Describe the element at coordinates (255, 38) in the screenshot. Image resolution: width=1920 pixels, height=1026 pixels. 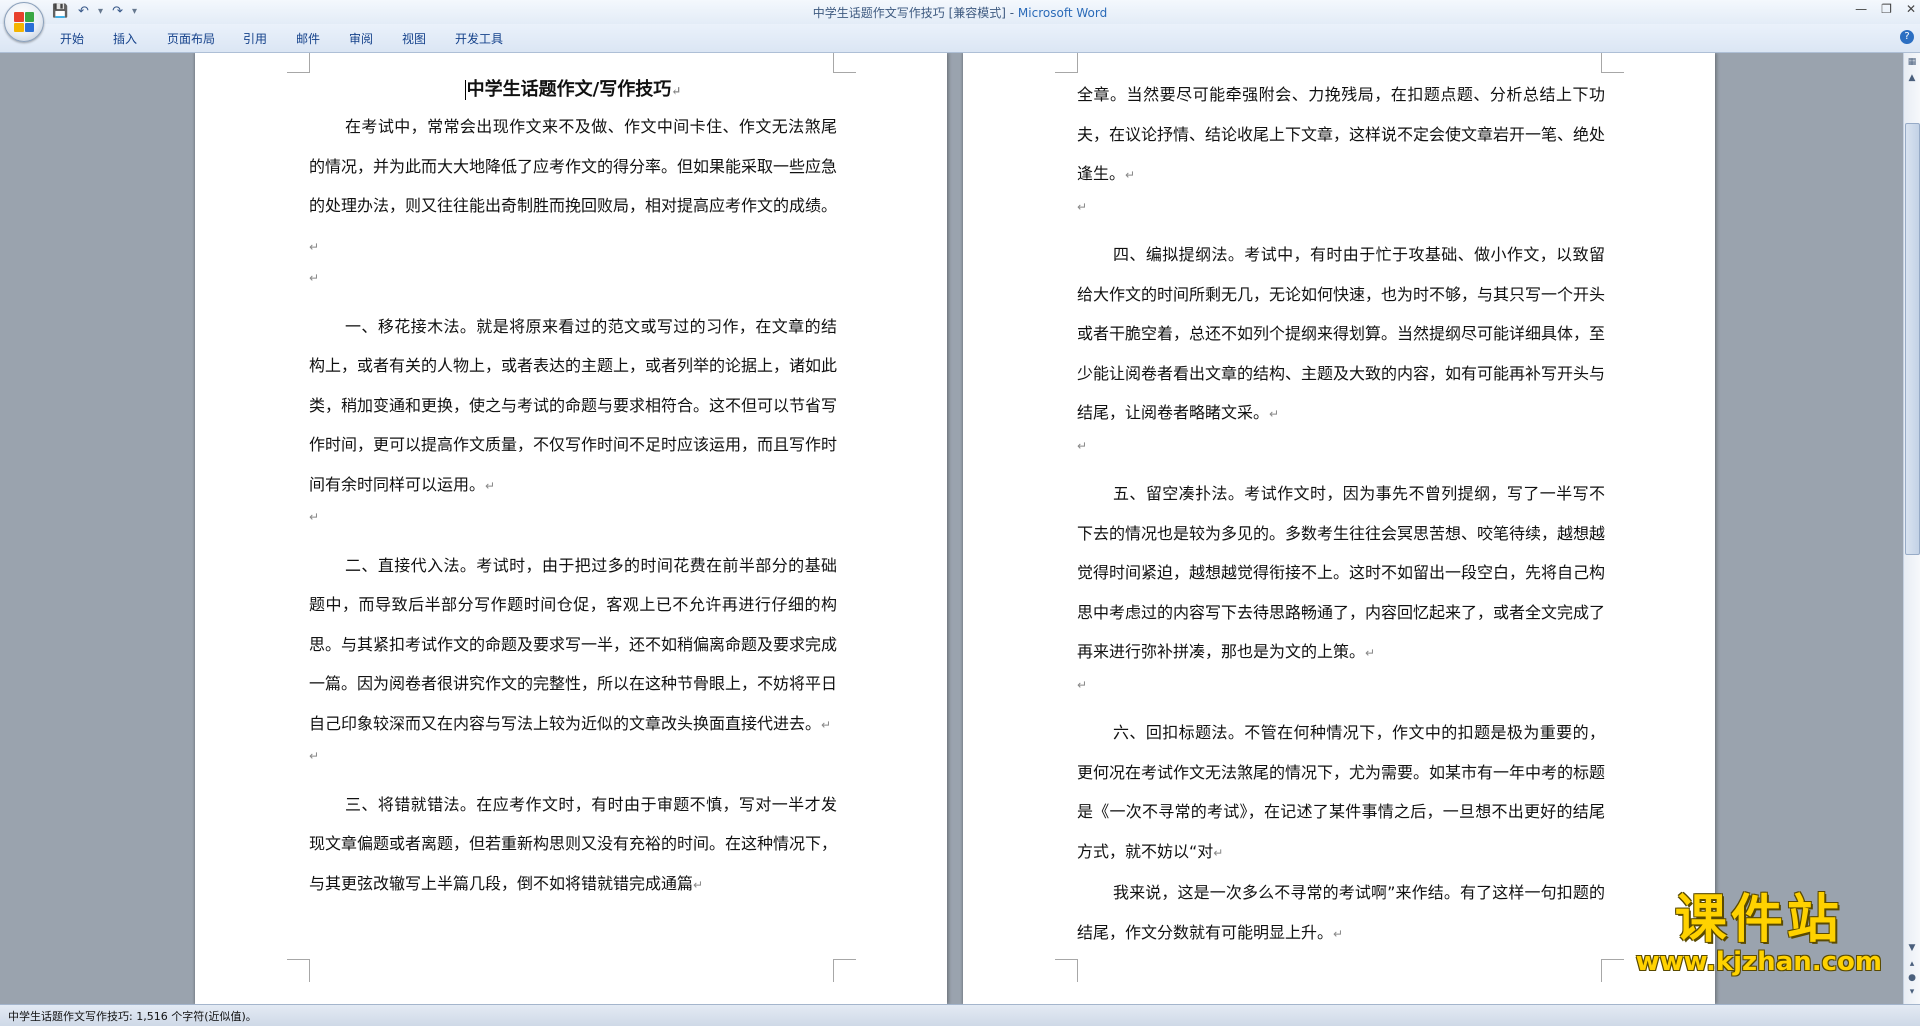
I see `tab-references: 引用` at that location.